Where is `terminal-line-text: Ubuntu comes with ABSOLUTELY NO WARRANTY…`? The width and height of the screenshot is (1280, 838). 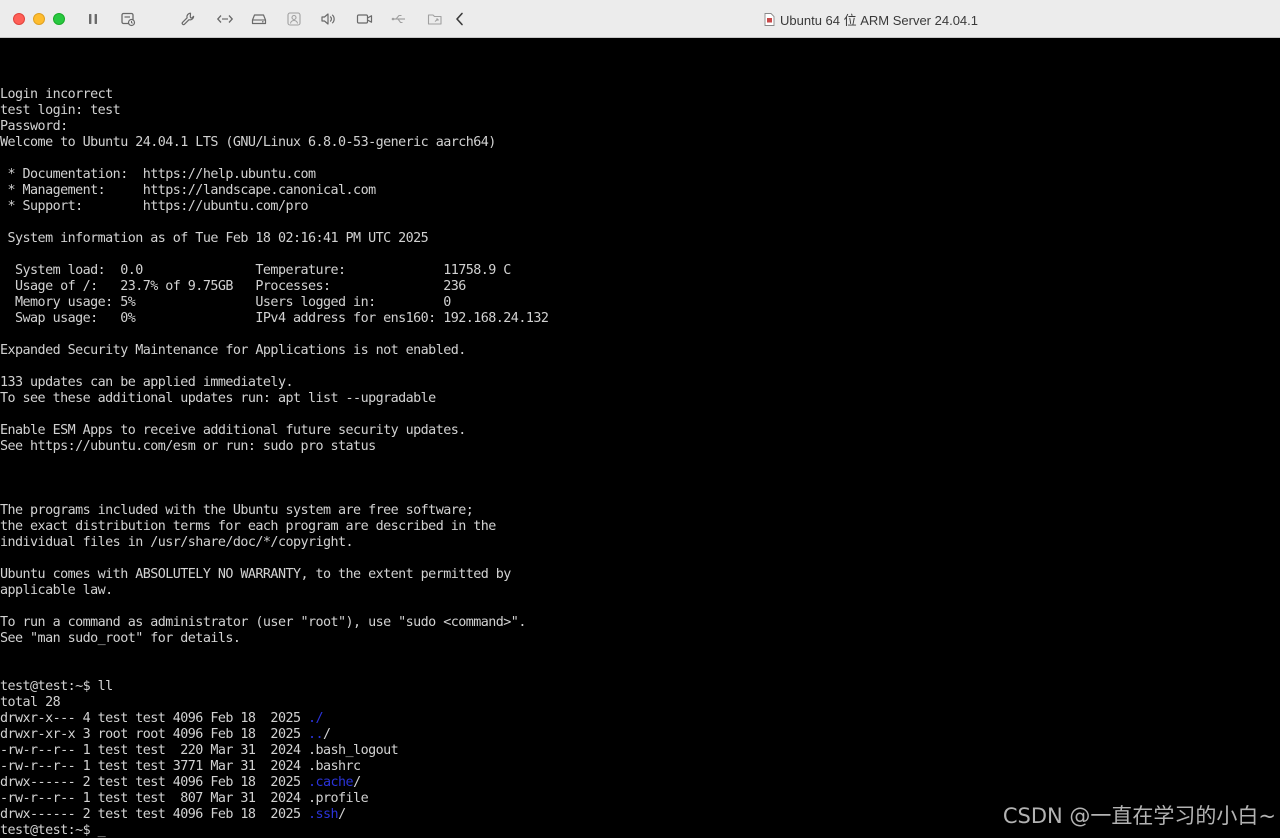 terminal-line-text: Ubuntu comes with ABSOLUTELY NO WARRANTY… is located at coordinates (255, 574).